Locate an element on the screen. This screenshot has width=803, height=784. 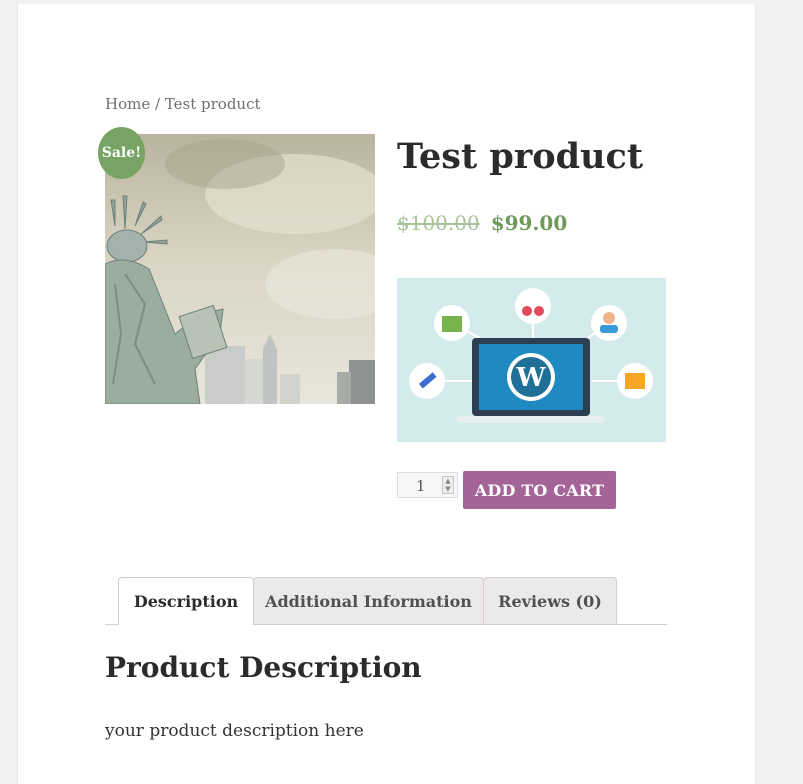
price-sale: $99.00 is located at coordinates (529, 223).